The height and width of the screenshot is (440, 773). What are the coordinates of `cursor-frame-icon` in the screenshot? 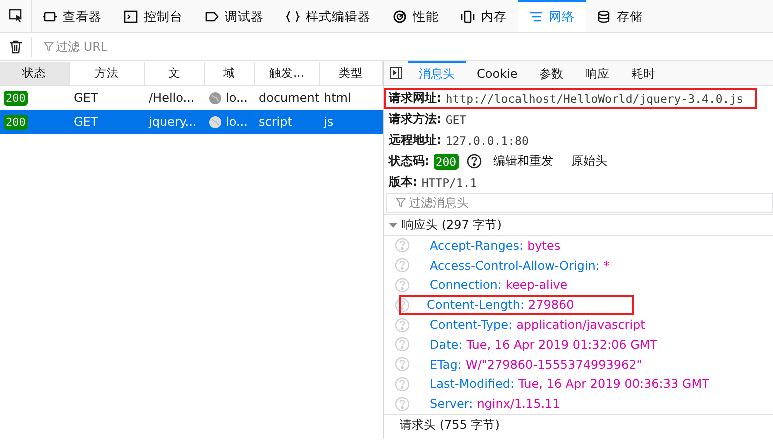 It's located at (15, 16).